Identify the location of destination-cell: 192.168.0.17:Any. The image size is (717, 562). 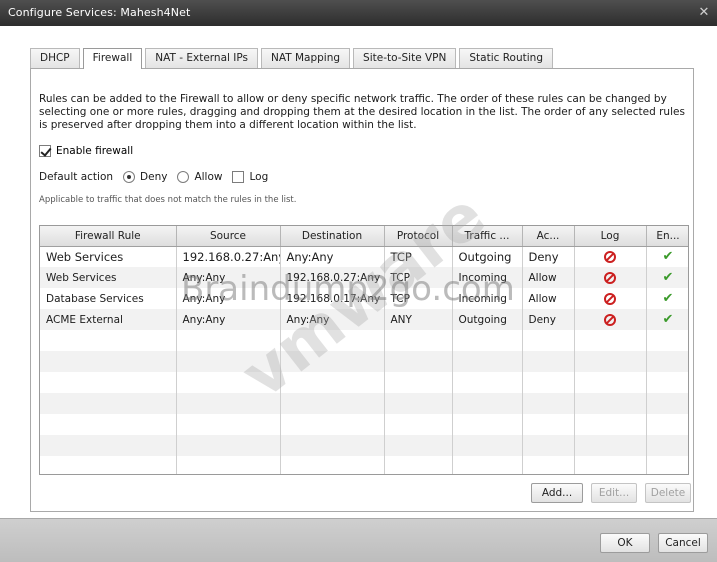
(332, 298).